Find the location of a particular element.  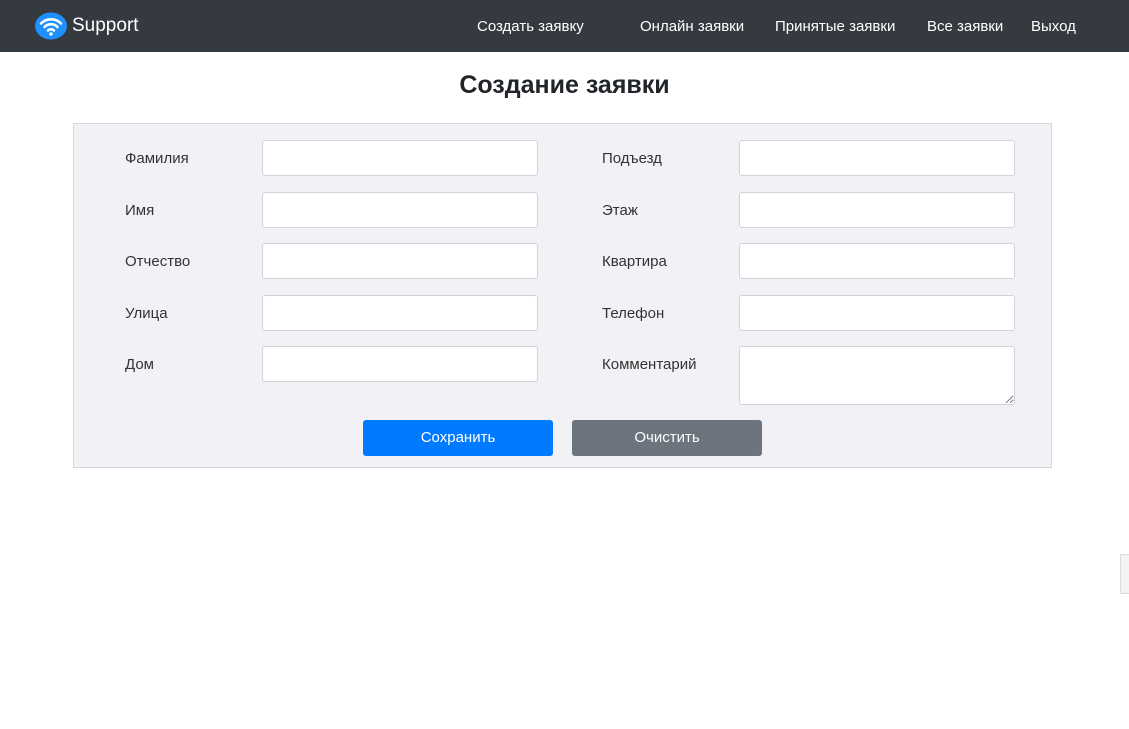

brand-name: Support is located at coordinates (105, 25).